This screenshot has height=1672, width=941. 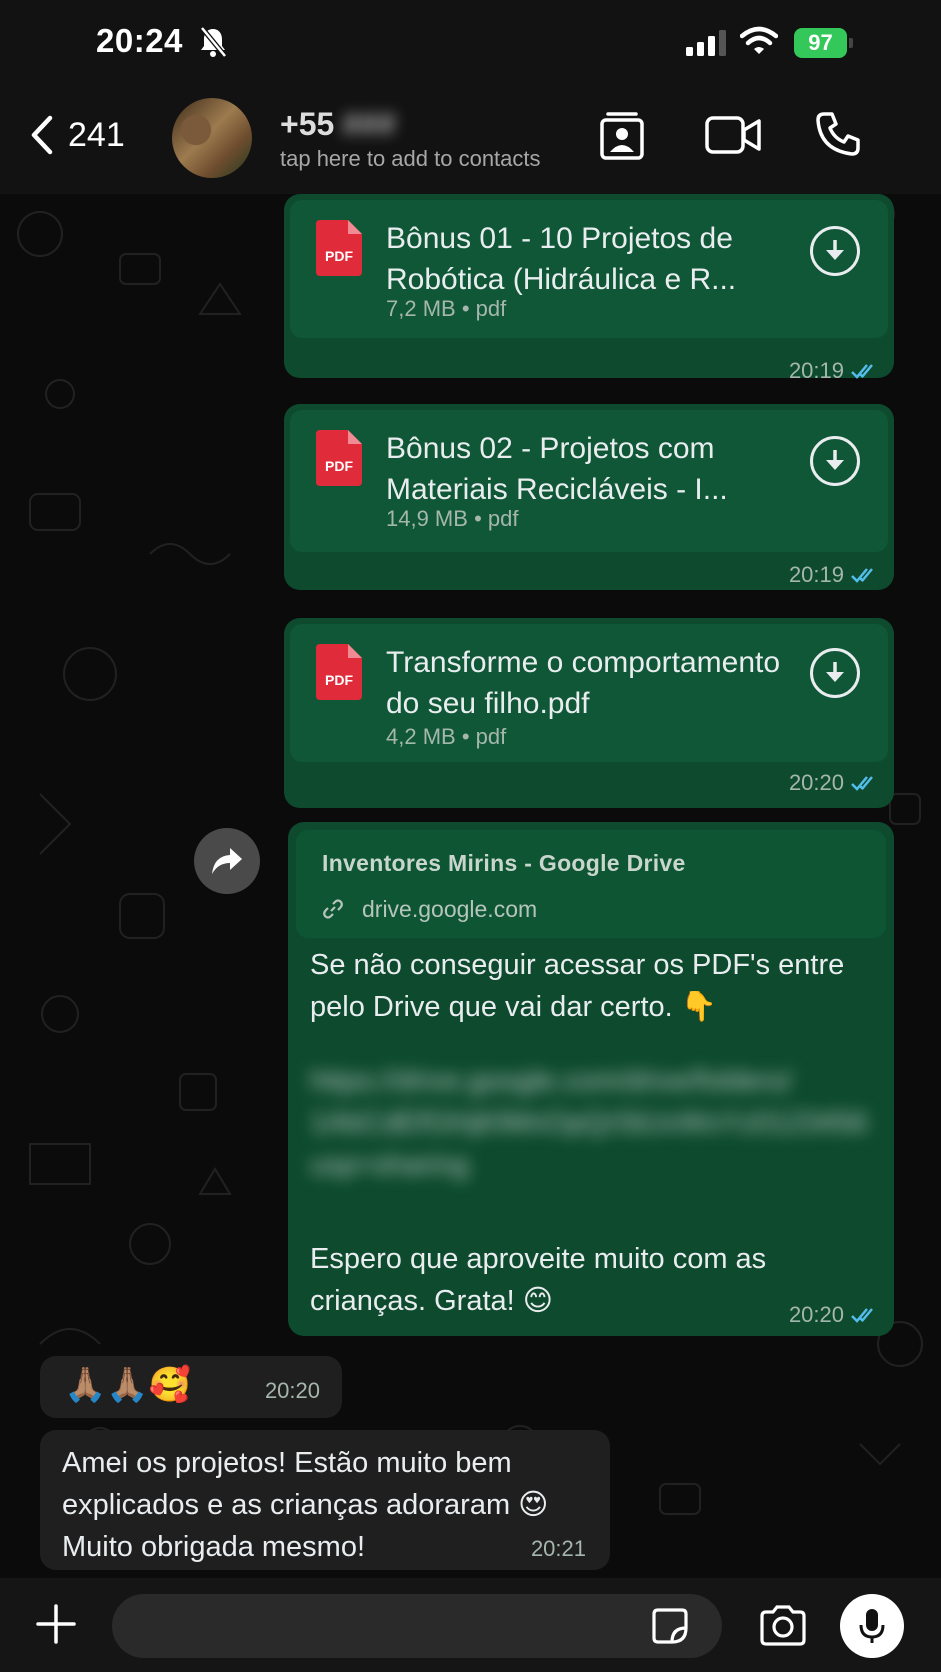 I want to click on wifi-icon, so click(x=759, y=40).